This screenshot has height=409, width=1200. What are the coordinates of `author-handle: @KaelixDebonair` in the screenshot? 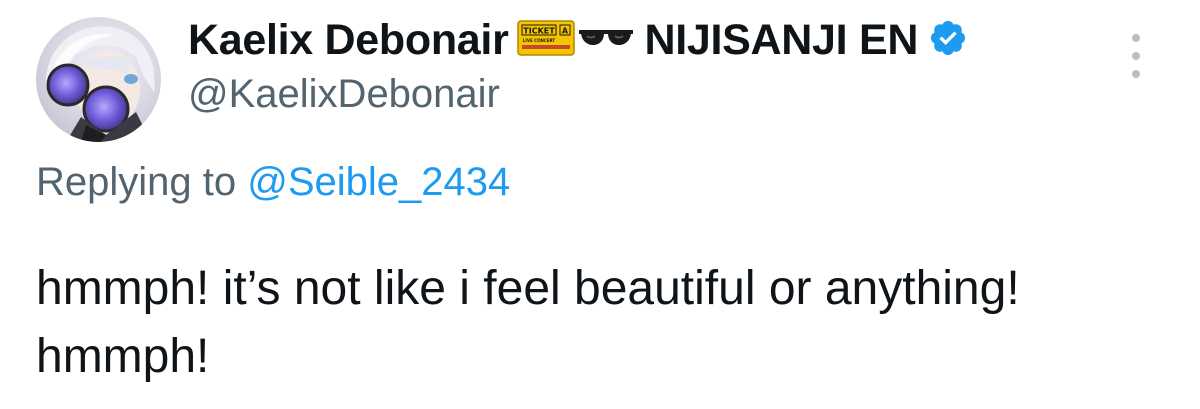 It's located at (344, 94).